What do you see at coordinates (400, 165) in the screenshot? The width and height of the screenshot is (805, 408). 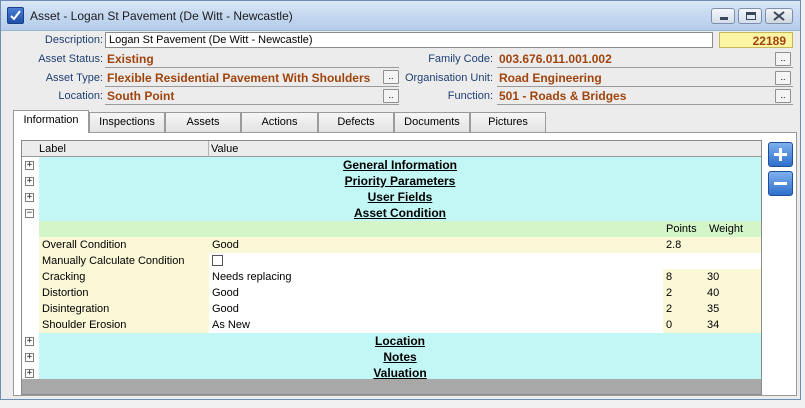 I see `section-general-information: General Information` at bounding box center [400, 165].